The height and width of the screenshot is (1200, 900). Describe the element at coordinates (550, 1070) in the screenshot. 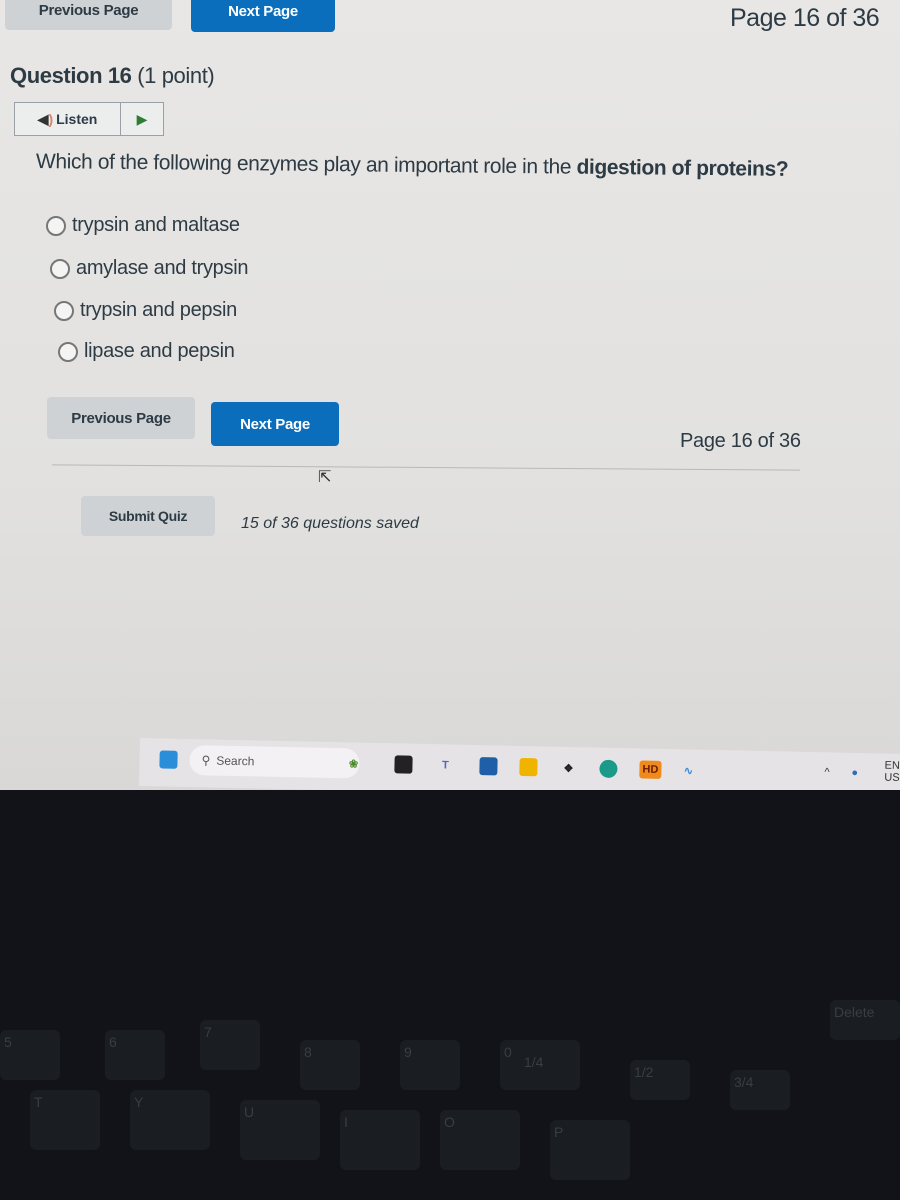

I see `keyboard-key: 1/4` at that location.